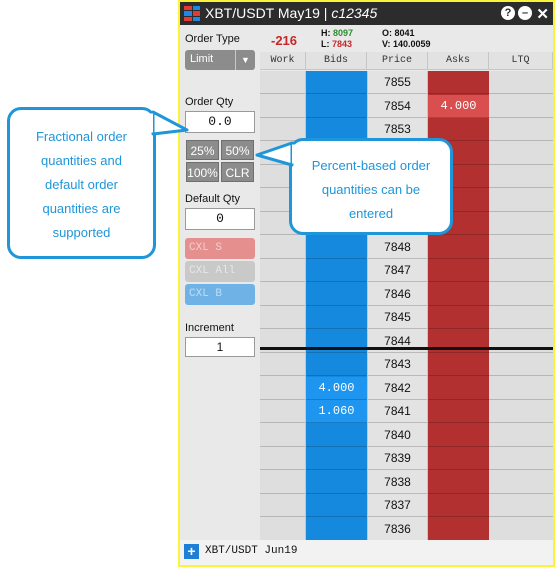  What do you see at coordinates (213, 199) in the screenshot?
I see `default-qty-label: Default Qty` at bounding box center [213, 199].